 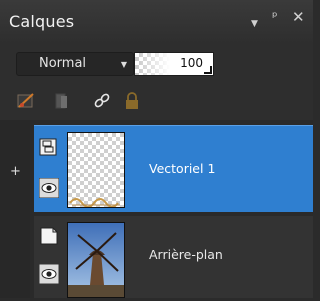 What do you see at coordinates (49, 236) in the screenshot?
I see `raster-layer-icon` at bounding box center [49, 236].